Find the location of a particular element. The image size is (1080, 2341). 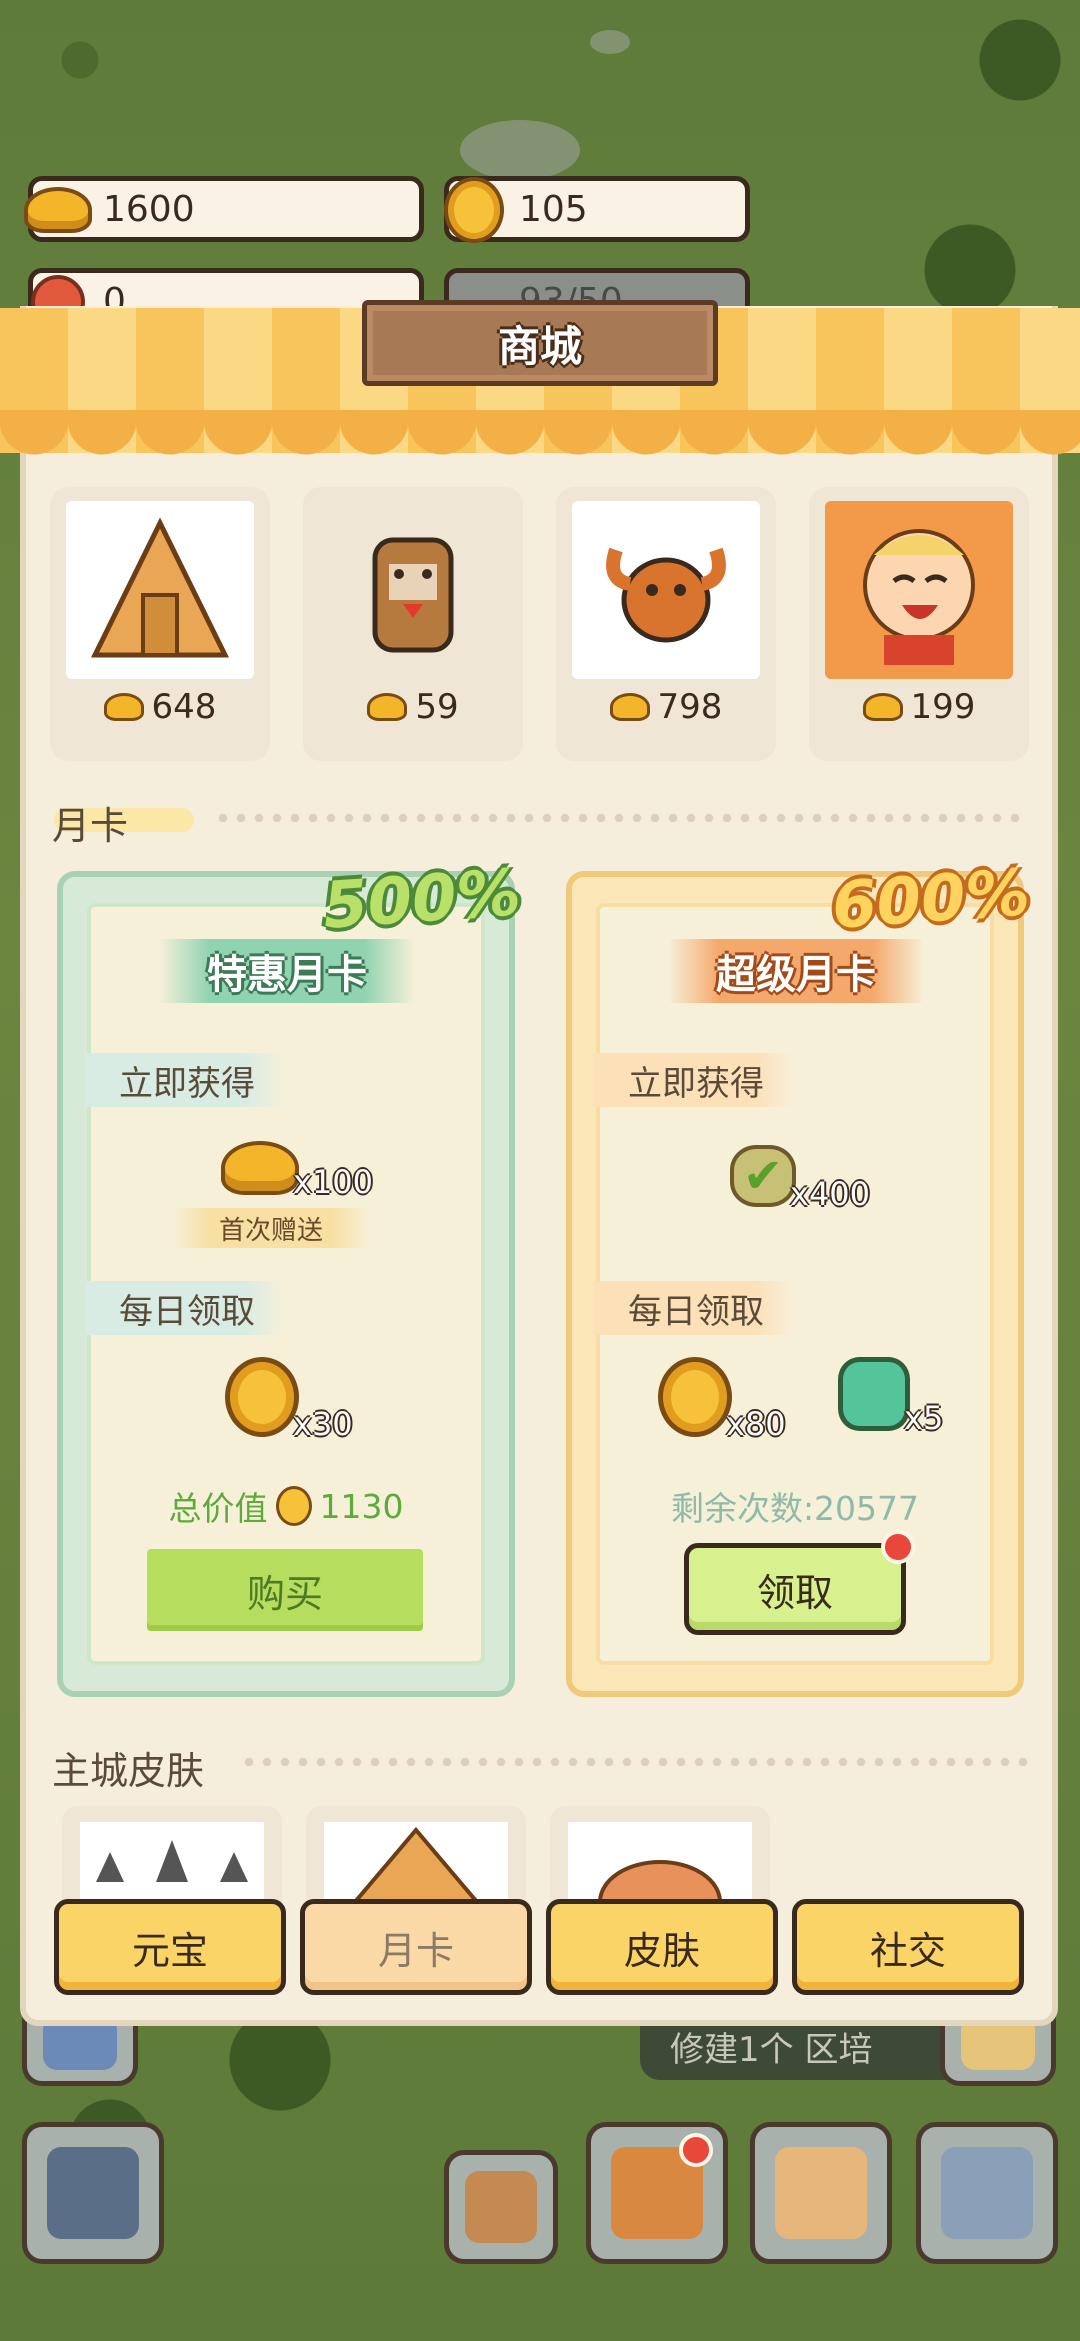

item-price: 199 is located at coordinates (919, 707).